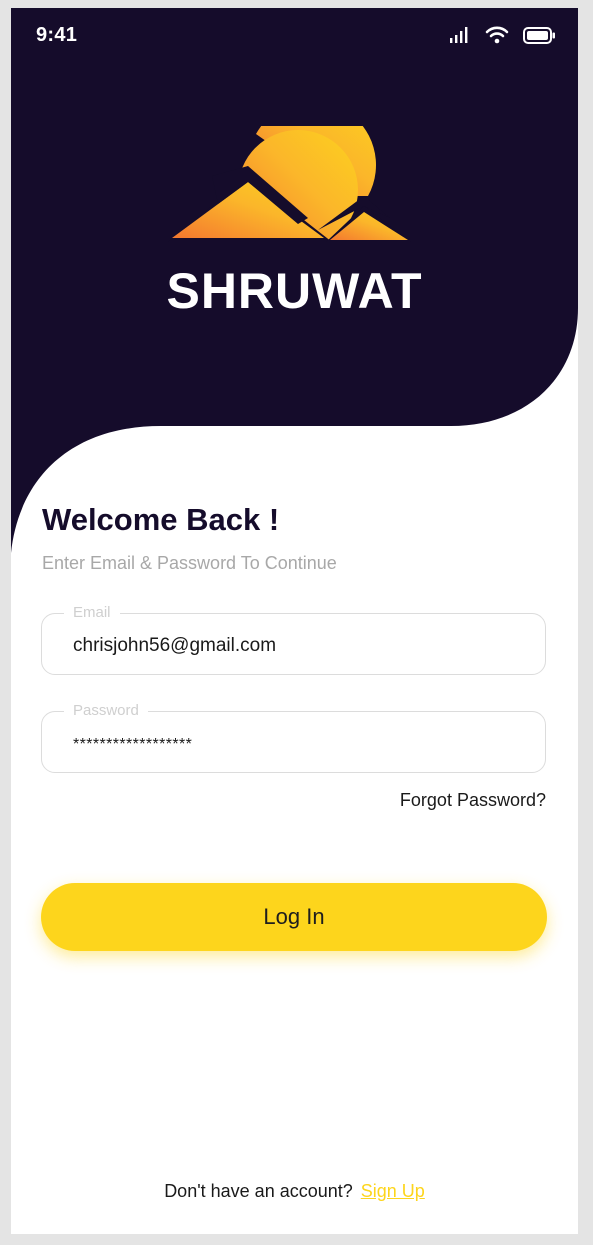  Describe the element at coordinates (258, 1191) in the screenshot. I see `signup-prompt-text: Don't have an account?` at that location.